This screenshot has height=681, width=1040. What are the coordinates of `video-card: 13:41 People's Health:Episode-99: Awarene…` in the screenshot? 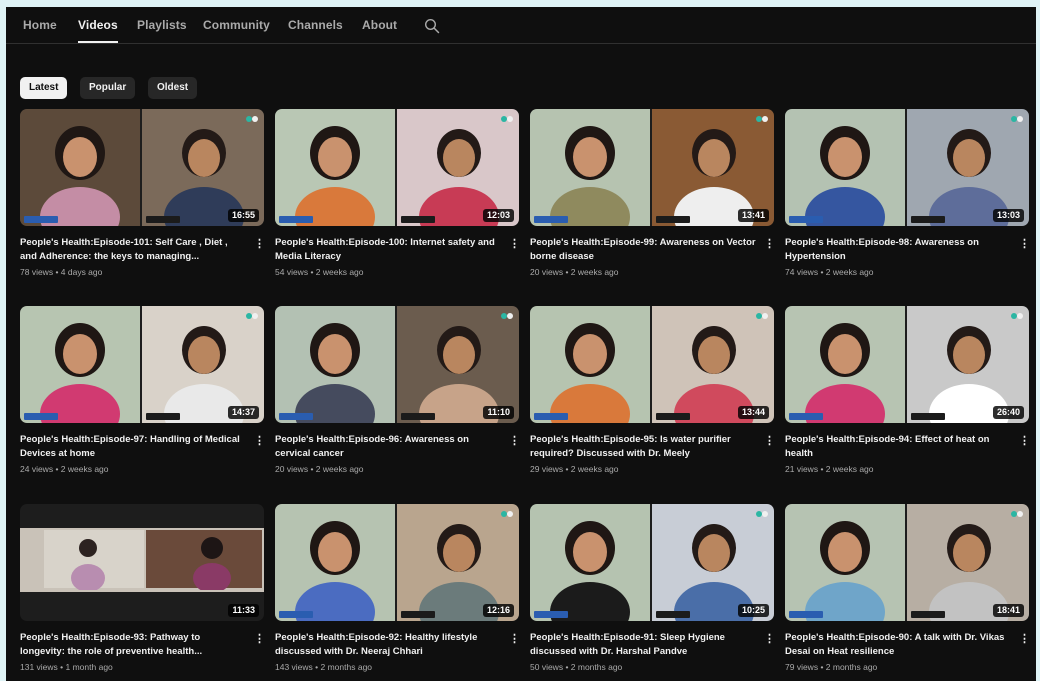 It's located at (652, 198).